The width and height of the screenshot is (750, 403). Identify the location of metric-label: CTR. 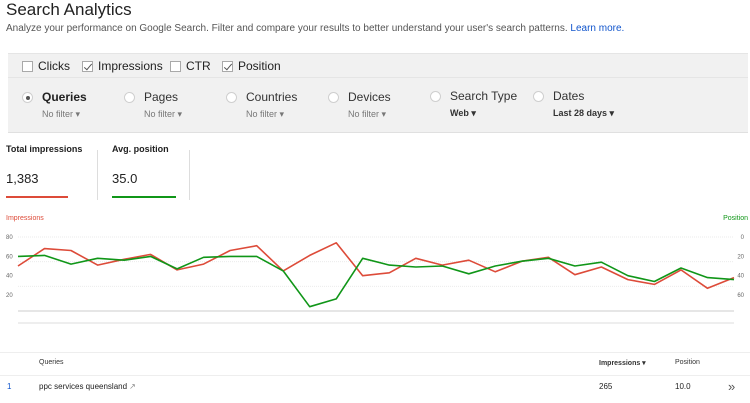
(198, 66).